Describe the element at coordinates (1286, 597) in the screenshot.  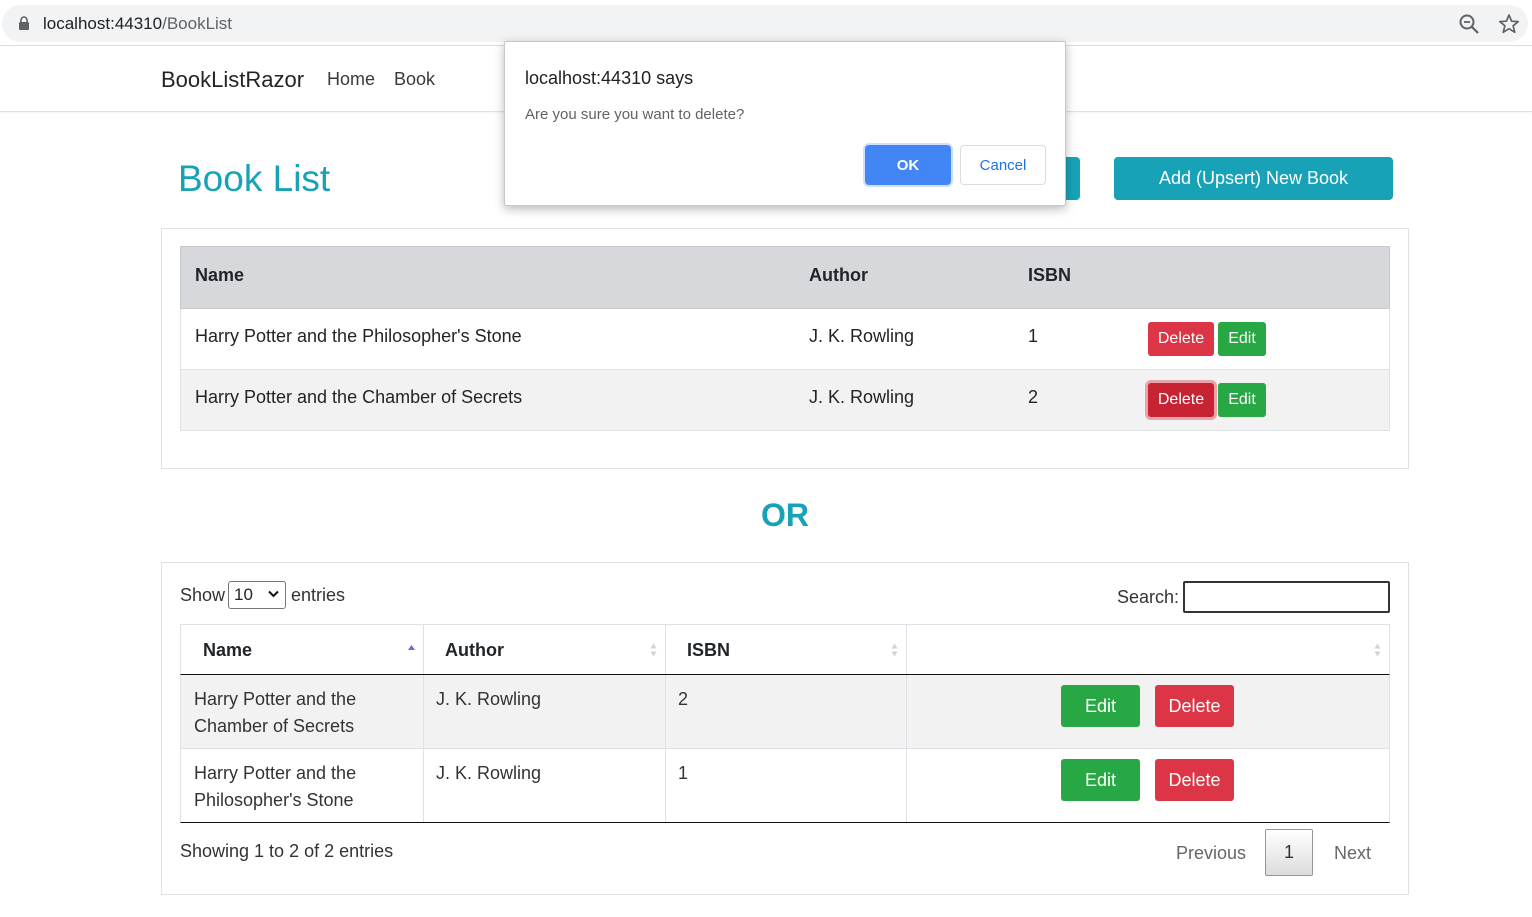
I see `search-input` at that location.